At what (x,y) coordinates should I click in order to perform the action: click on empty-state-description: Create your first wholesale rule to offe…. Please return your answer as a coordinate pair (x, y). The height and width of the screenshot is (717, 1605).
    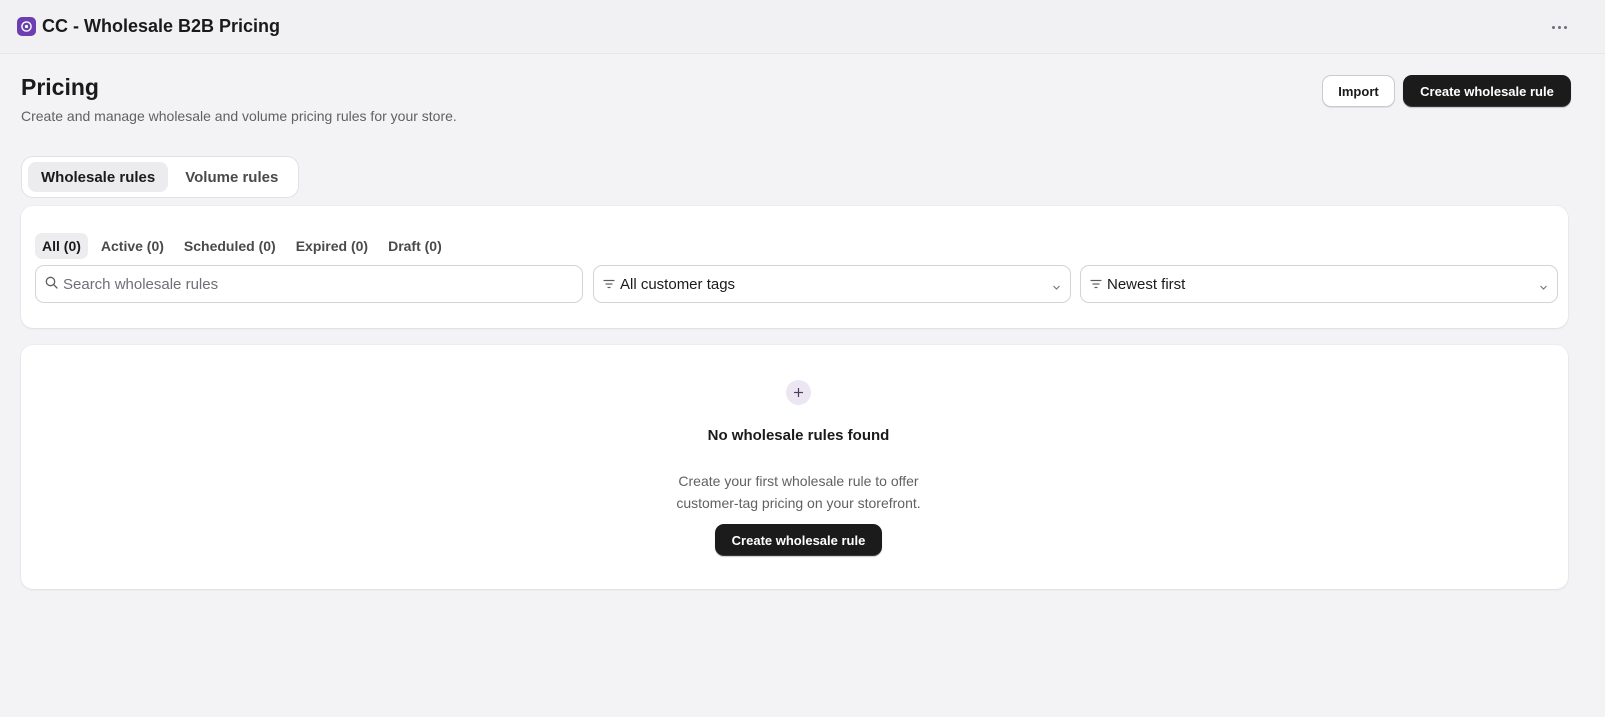
    Looking at the image, I should click on (798, 492).